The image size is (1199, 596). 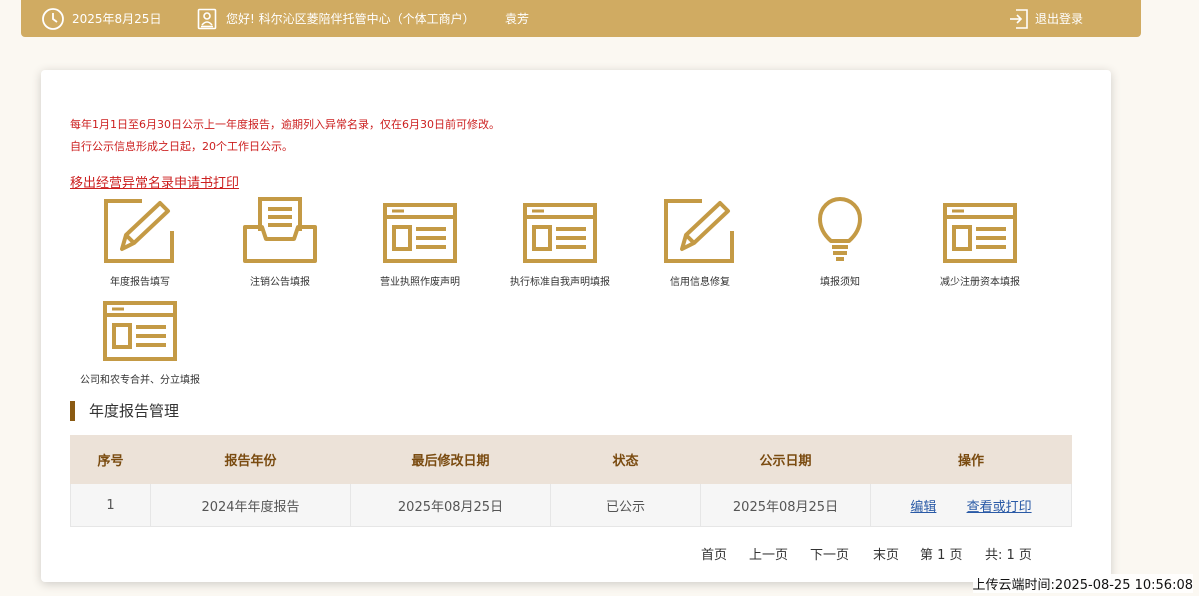 What do you see at coordinates (785, 505) in the screenshot?
I see `public-date: 2025年08月25日` at bounding box center [785, 505].